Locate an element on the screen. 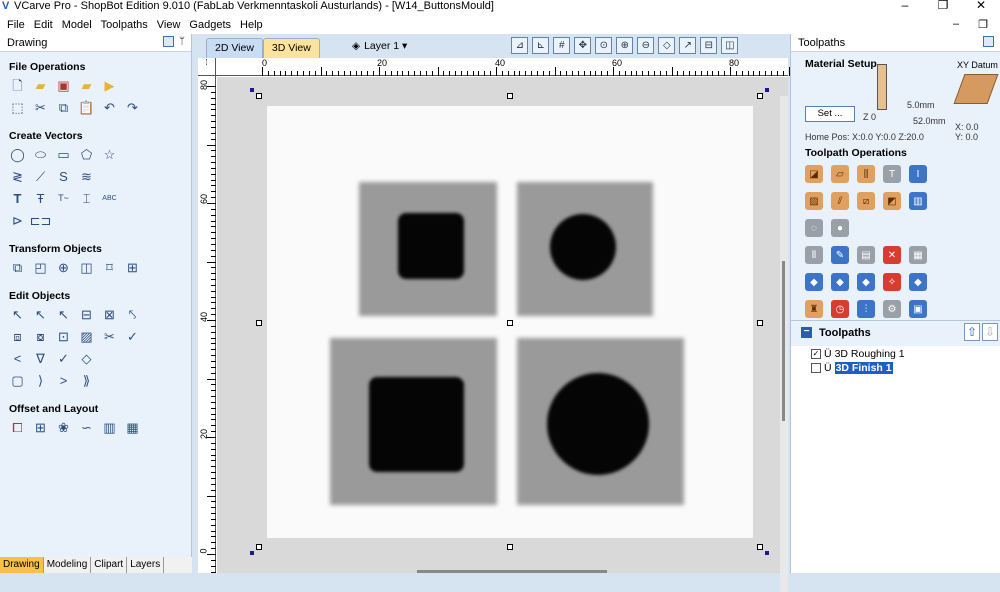 The width and height of the screenshot is (1000, 592). v-shape-icon: ∇ is located at coordinates (40, 358).